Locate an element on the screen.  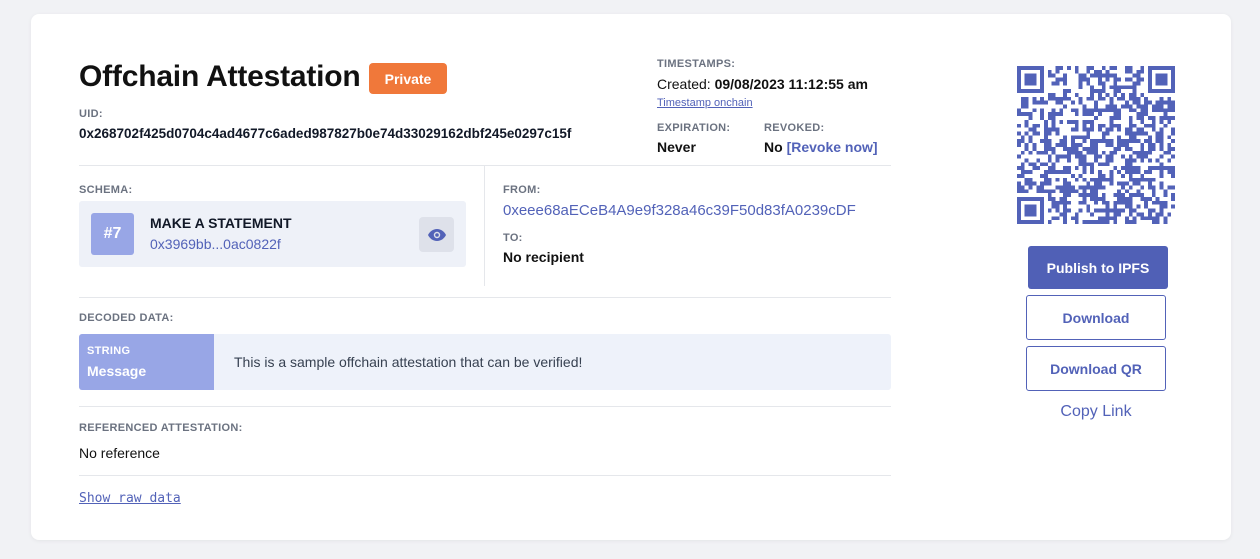
schema-name: MAKE A STATEMENT is located at coordinates (221, 223).